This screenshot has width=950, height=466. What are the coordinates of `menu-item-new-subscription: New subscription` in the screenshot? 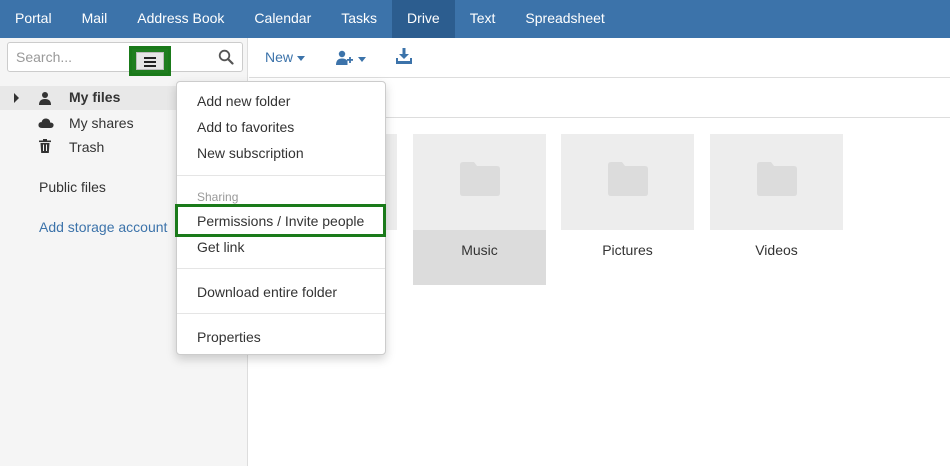 It's located at (250, 153).